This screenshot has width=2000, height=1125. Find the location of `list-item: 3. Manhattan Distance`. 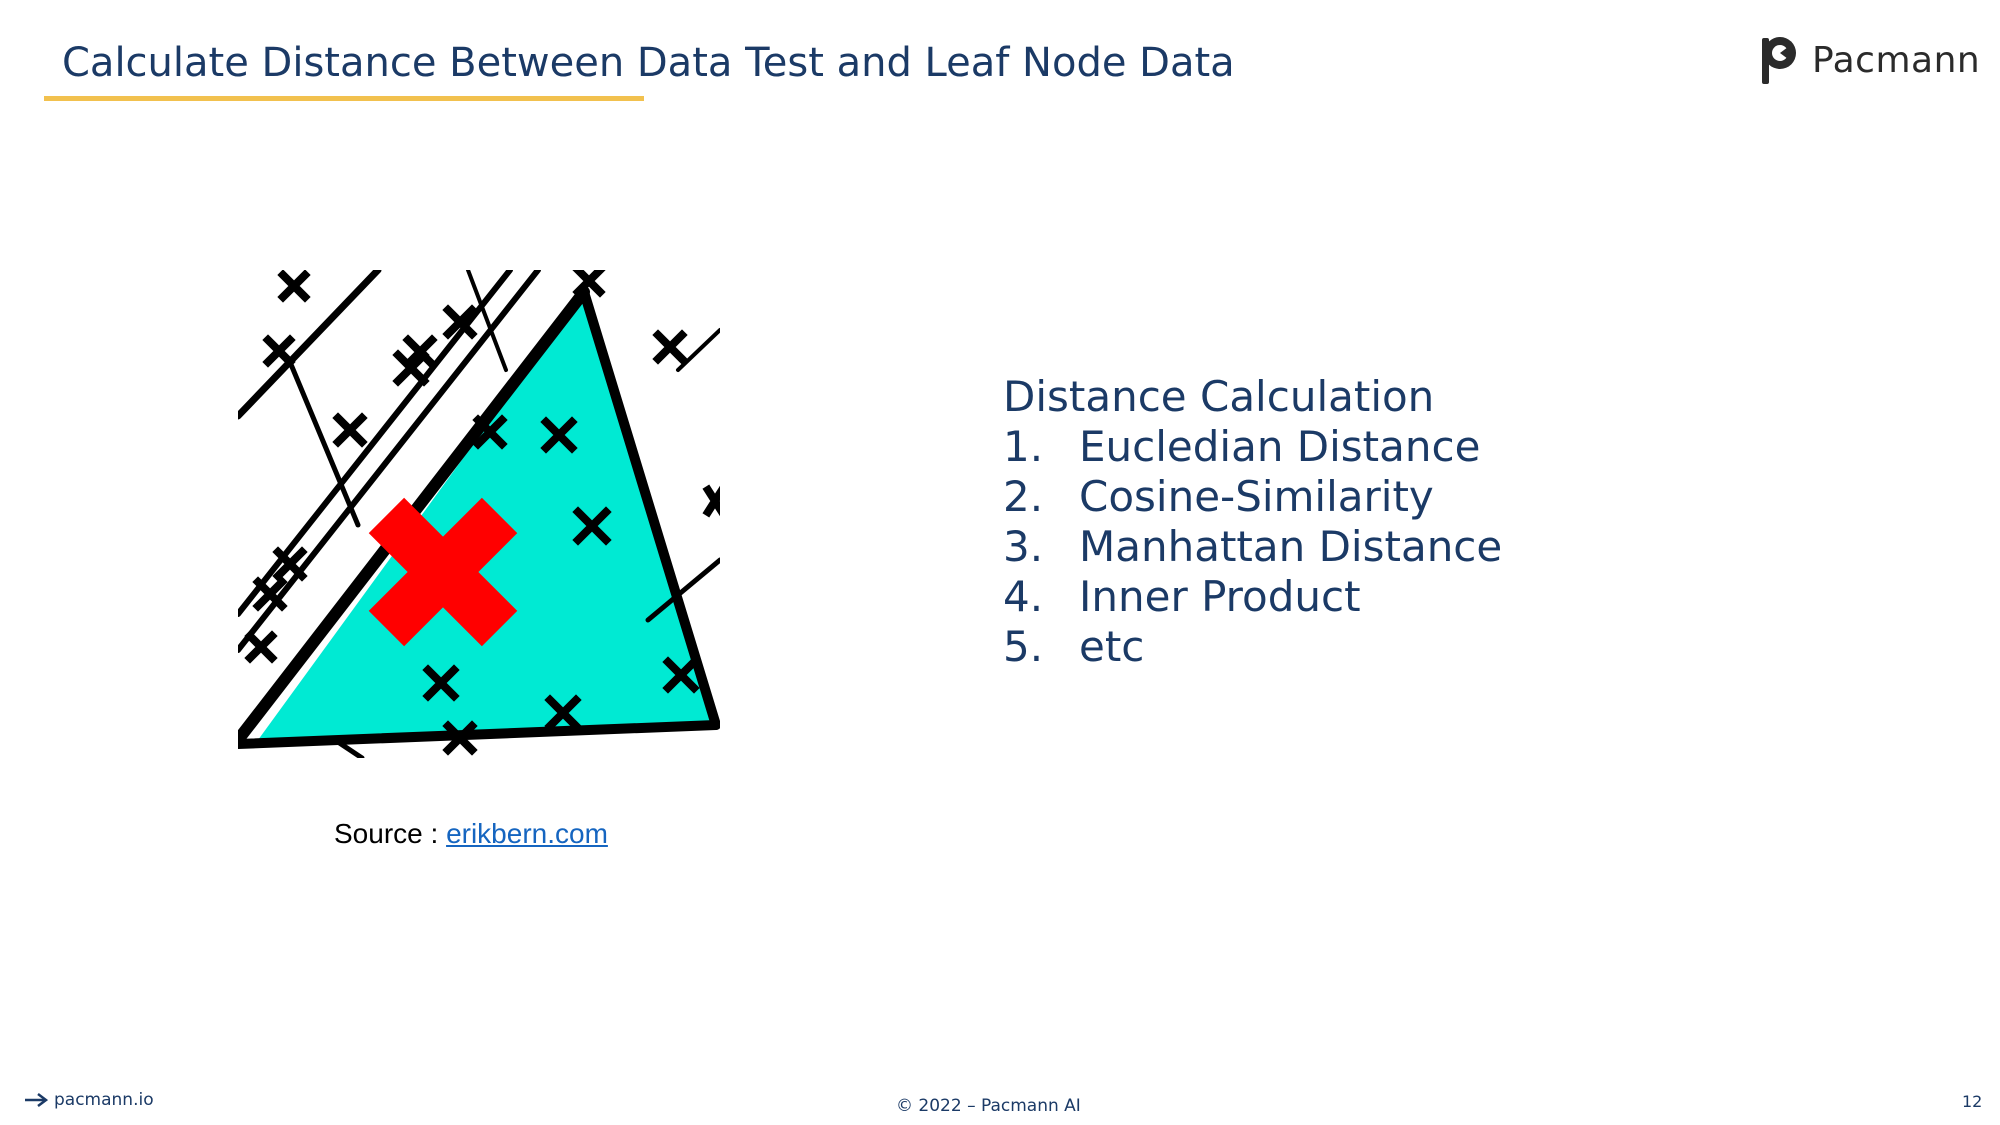

list-item: 3. Manhattan Distance is located at coordinates (1252, 547).